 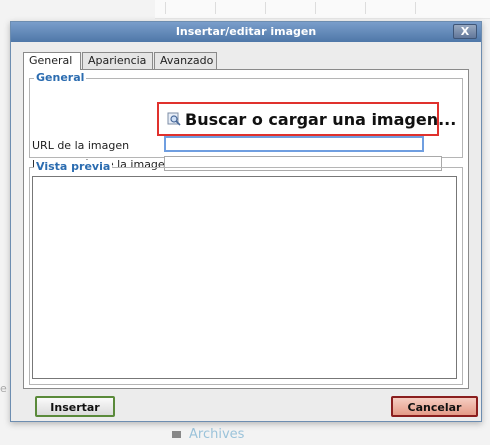 I want to click on url-label: URL de la imagen, so click(x=81, y=145).